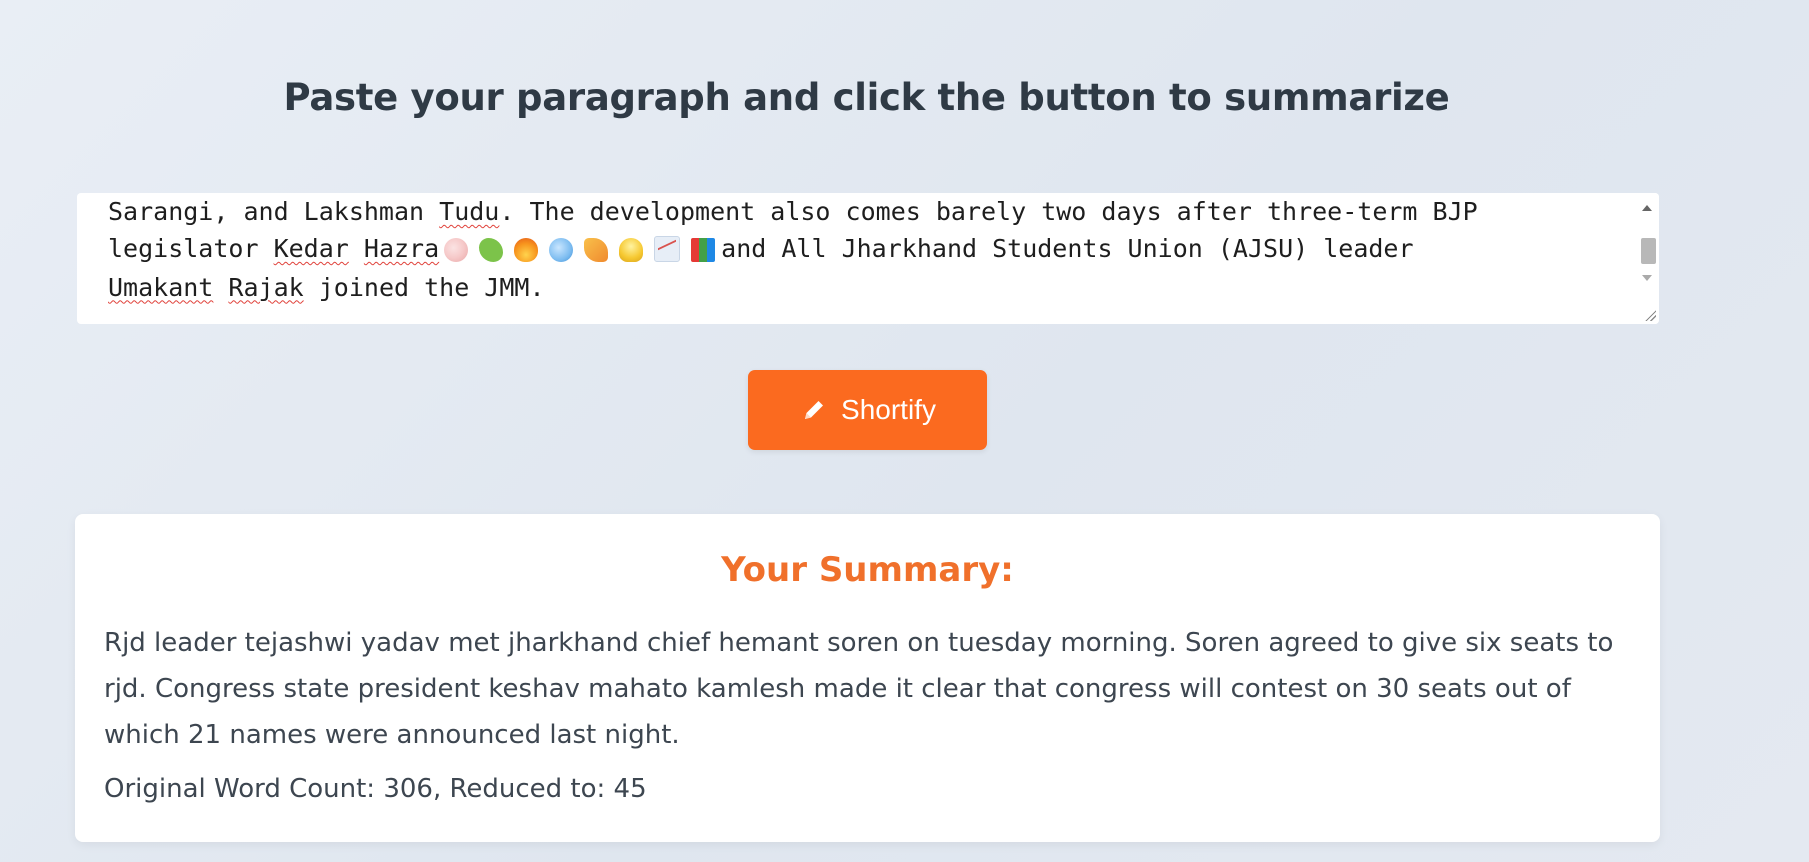  I want to click on paragraph-line-3-end: joined the JMM., so click(424, 287).